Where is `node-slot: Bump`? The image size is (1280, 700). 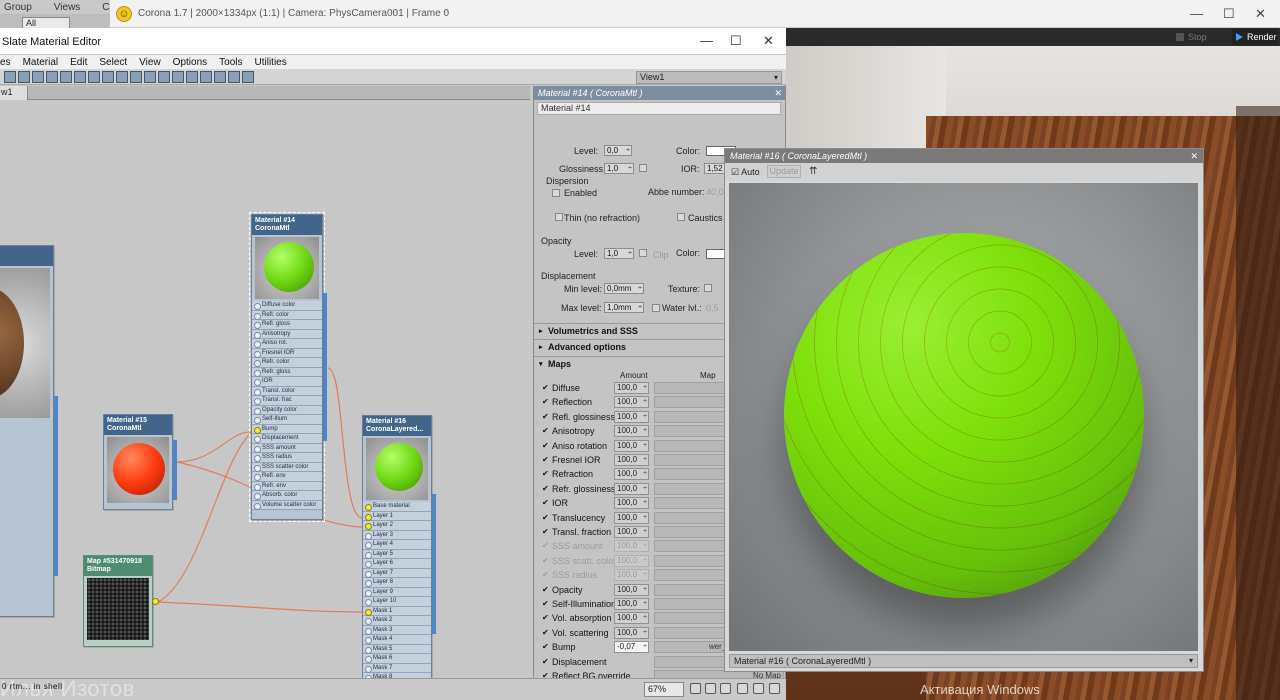
node-slot: Bump is located at coordinates (287, 429).